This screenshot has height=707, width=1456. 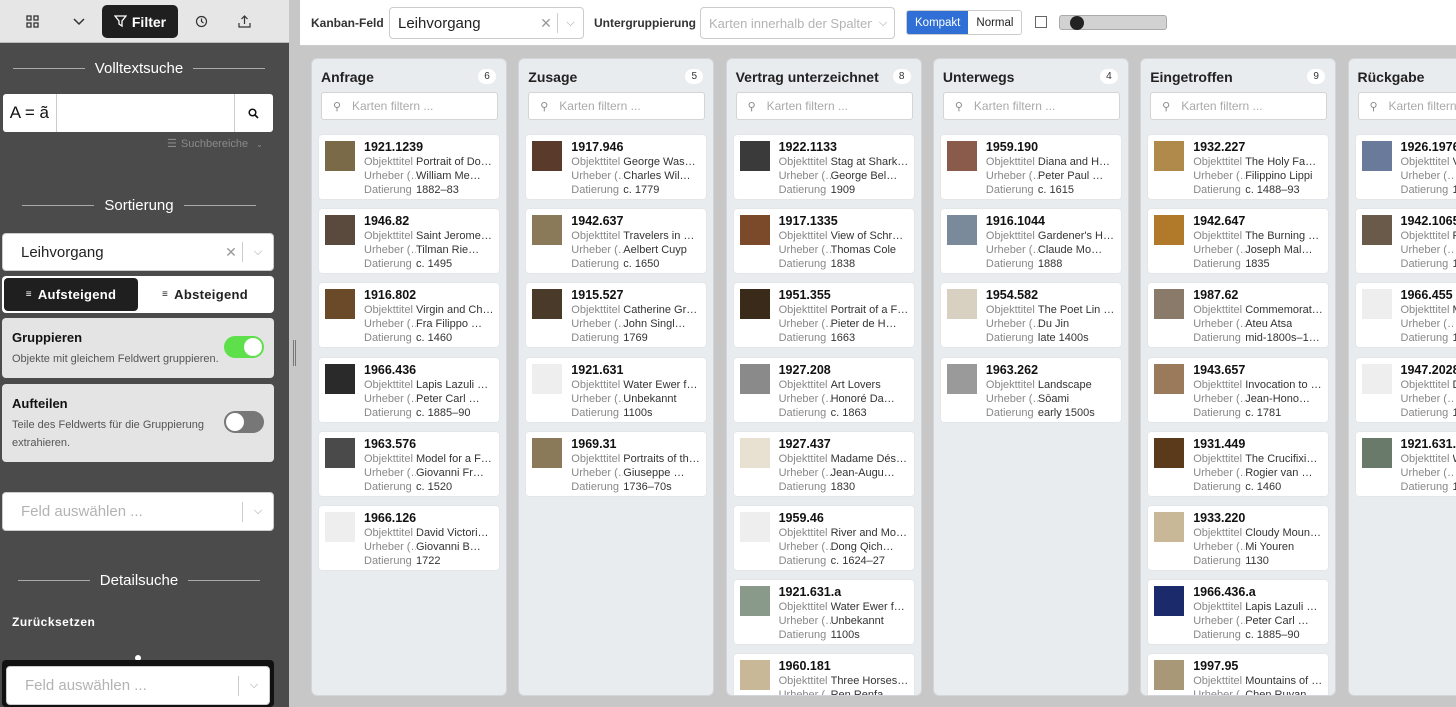 I want to click on group-field-select: Feld auswählen ... ⌵, so click(x=138, y=511).